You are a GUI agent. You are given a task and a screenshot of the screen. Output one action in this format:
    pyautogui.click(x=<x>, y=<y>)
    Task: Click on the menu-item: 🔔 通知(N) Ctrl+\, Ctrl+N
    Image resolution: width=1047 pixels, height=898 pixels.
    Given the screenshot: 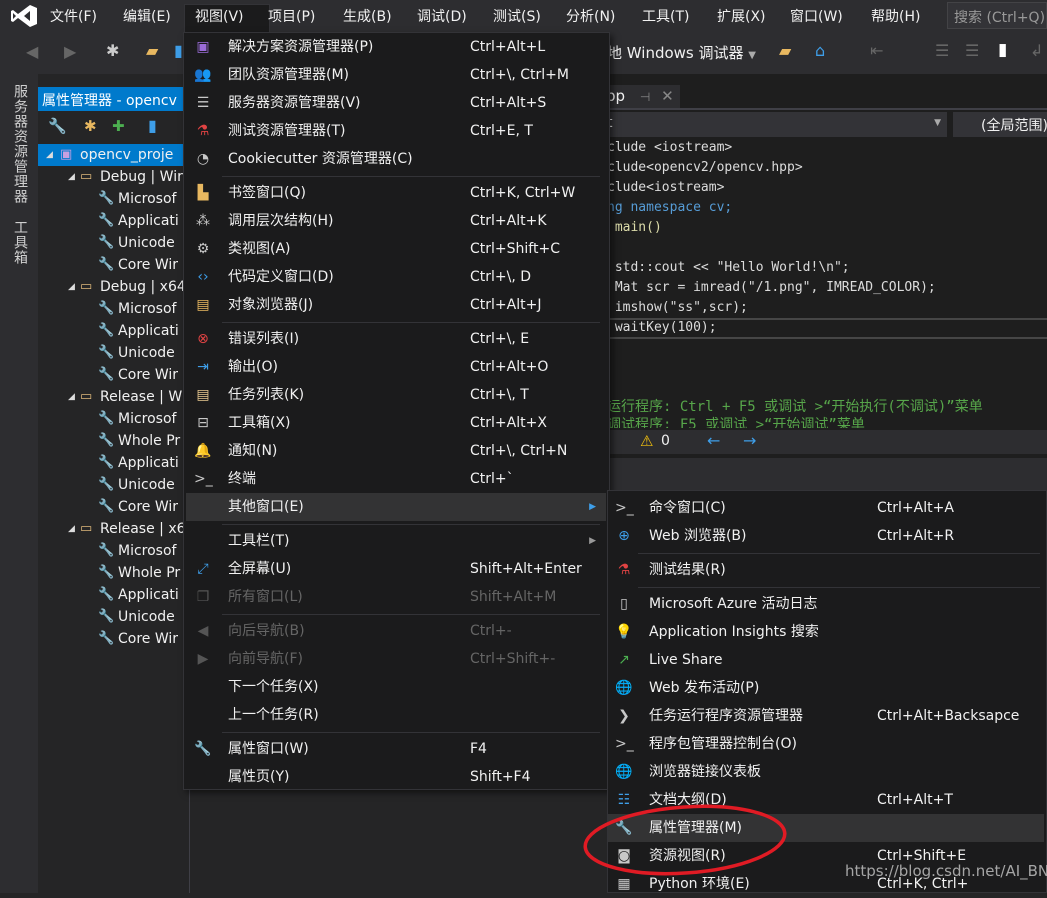 What is the action you would take?
    pyautogui.click(x=396, y=451)
    